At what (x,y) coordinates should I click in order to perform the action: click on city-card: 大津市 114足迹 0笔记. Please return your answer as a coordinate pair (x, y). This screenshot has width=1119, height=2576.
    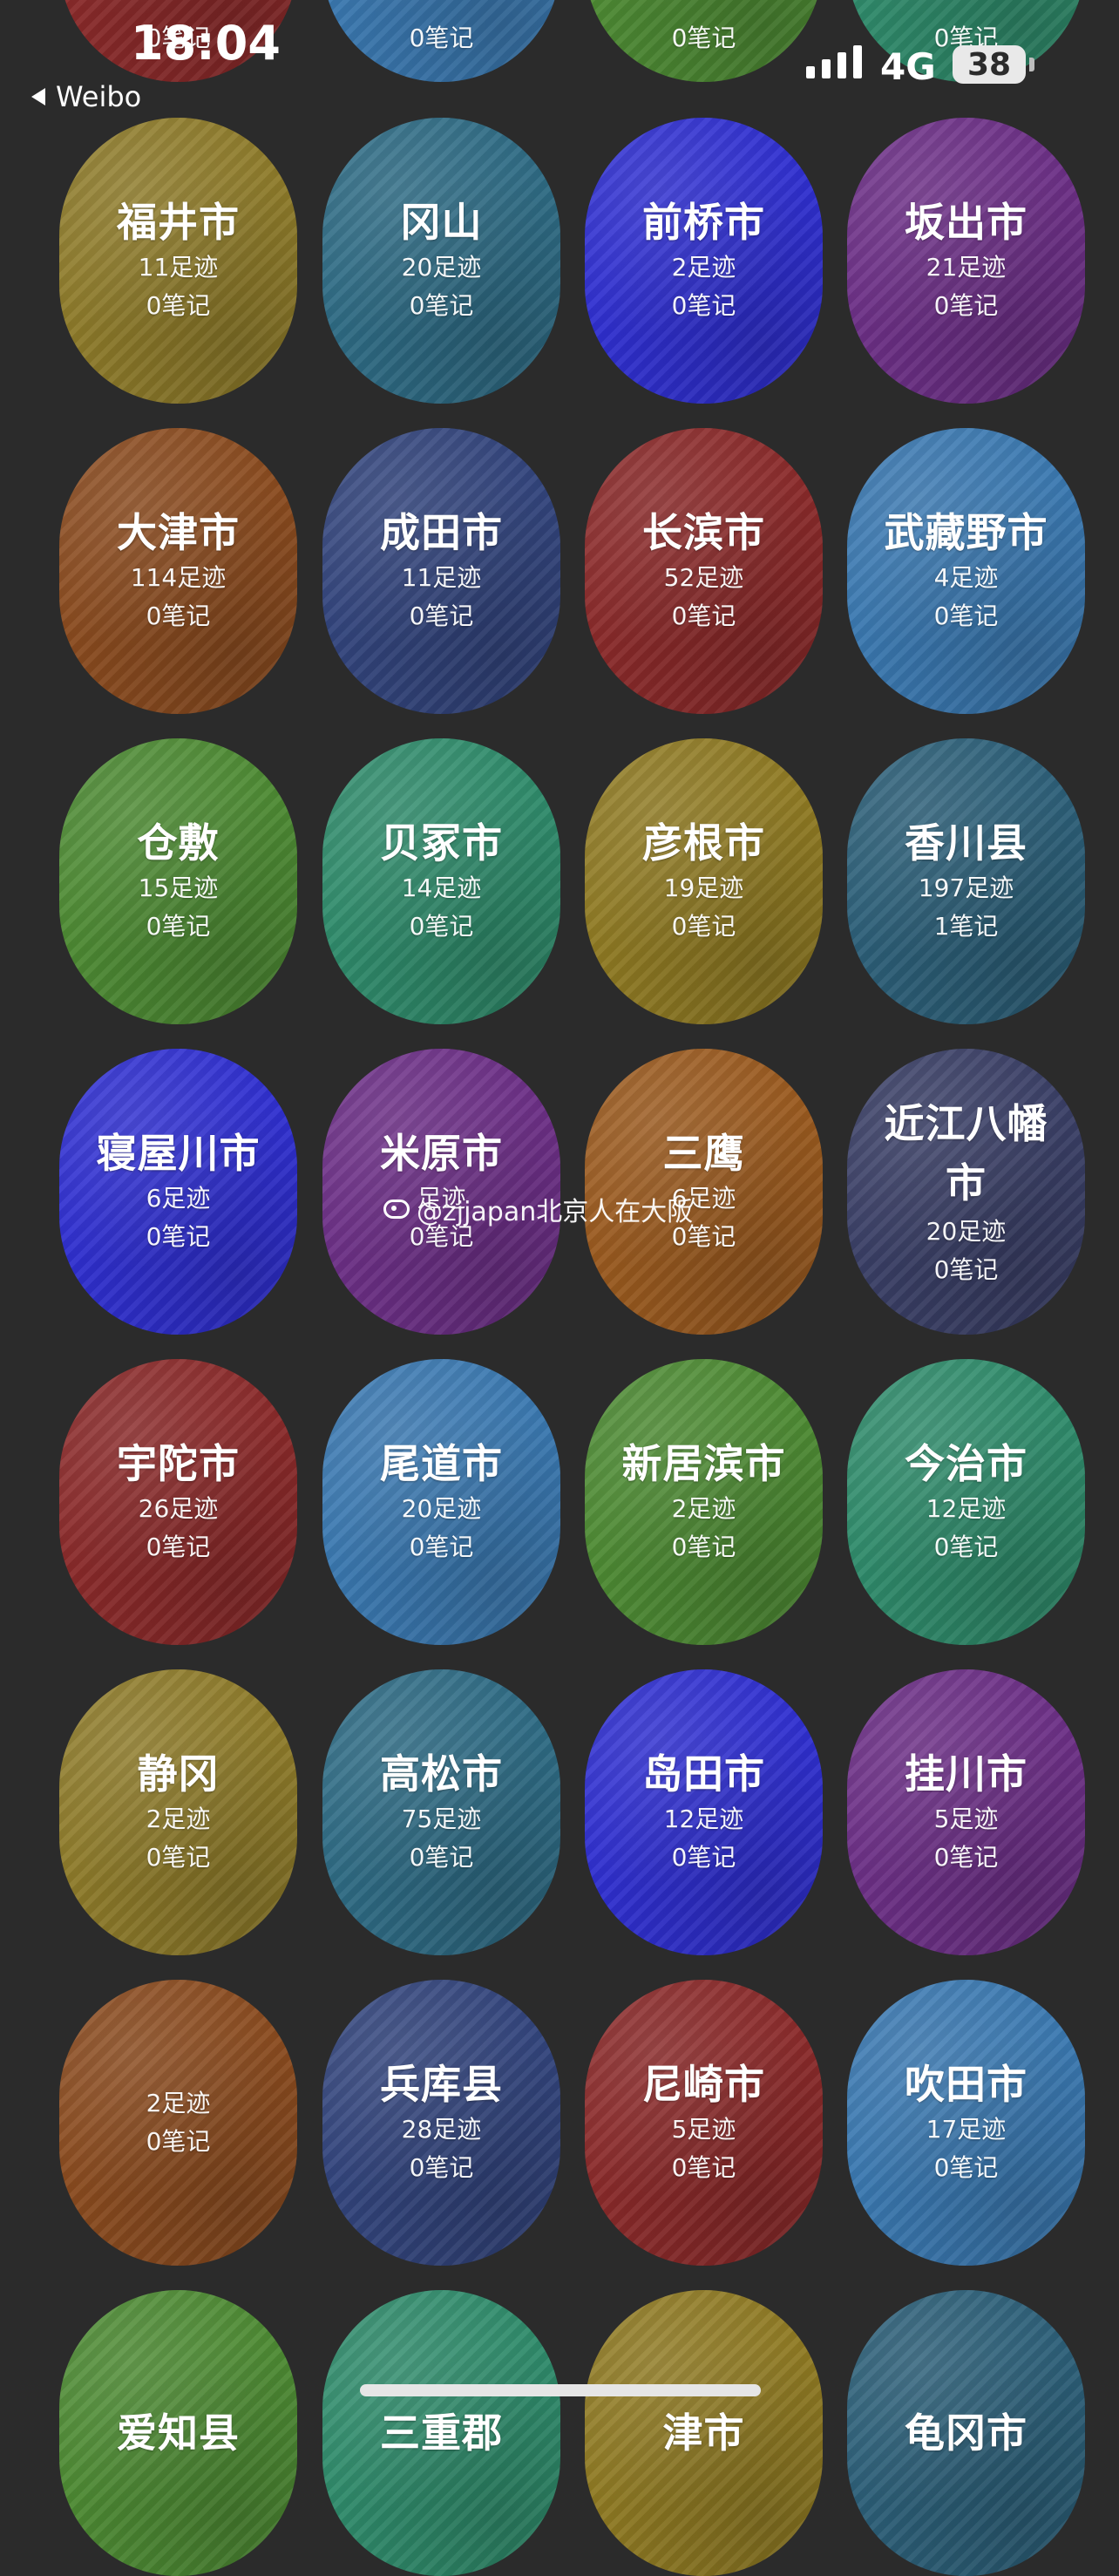
    Looking at the image, I should click on (178, 571).